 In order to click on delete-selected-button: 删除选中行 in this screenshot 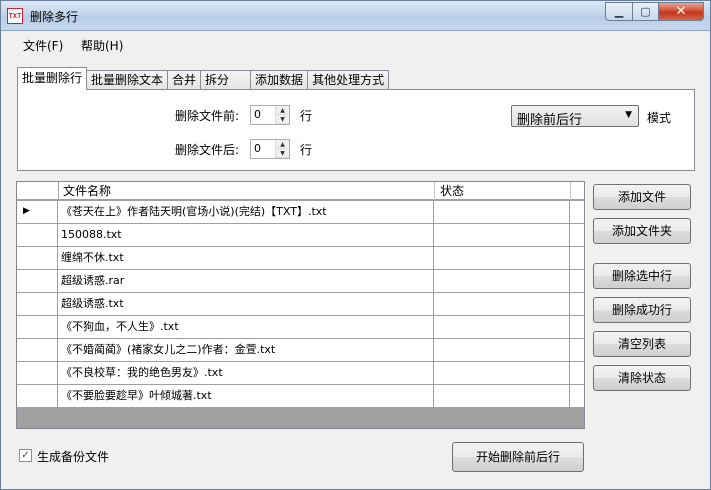, I will do `click(642, 276)`.